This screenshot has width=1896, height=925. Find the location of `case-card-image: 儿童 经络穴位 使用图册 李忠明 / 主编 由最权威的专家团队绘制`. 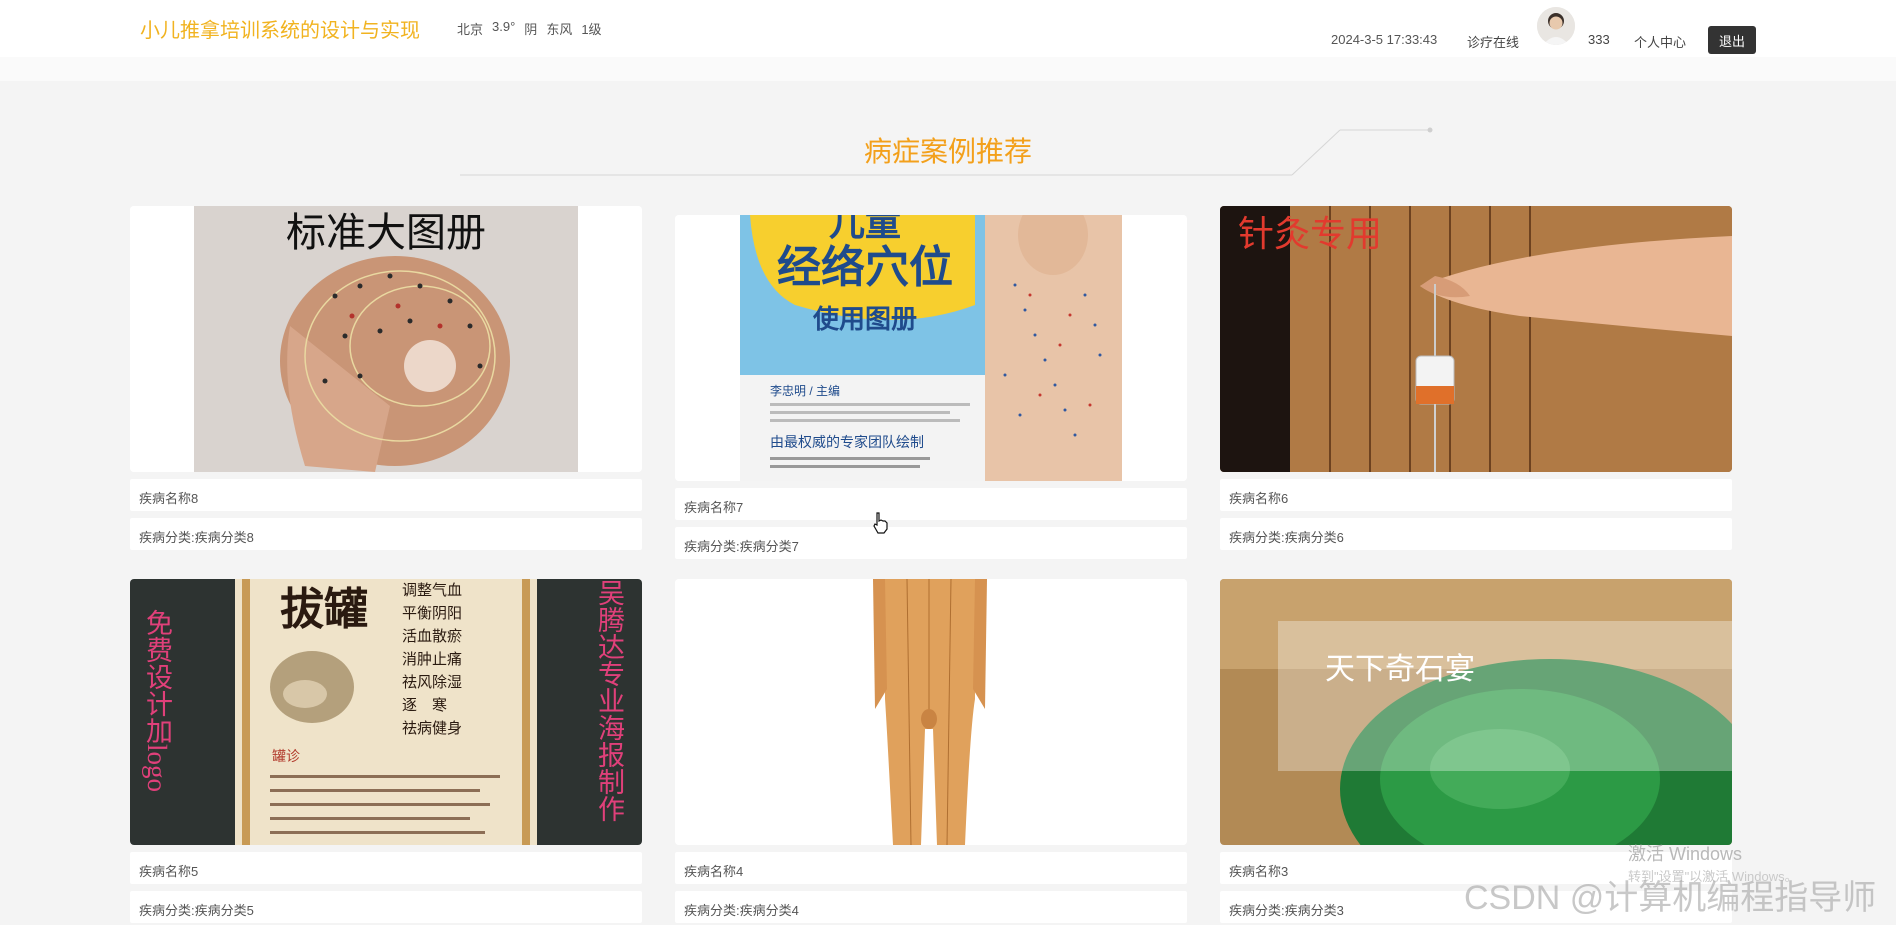

case-card-image: 儿童 经络穴位 使用图册 李忠明 / 主编 由最权威的专家团队绘制 is located at coordinates (931, 348).